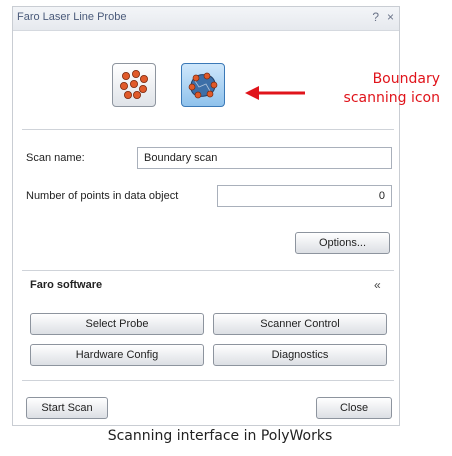 The image size is (452, 456). I want to click on help-button: ?, so click(375, 17).